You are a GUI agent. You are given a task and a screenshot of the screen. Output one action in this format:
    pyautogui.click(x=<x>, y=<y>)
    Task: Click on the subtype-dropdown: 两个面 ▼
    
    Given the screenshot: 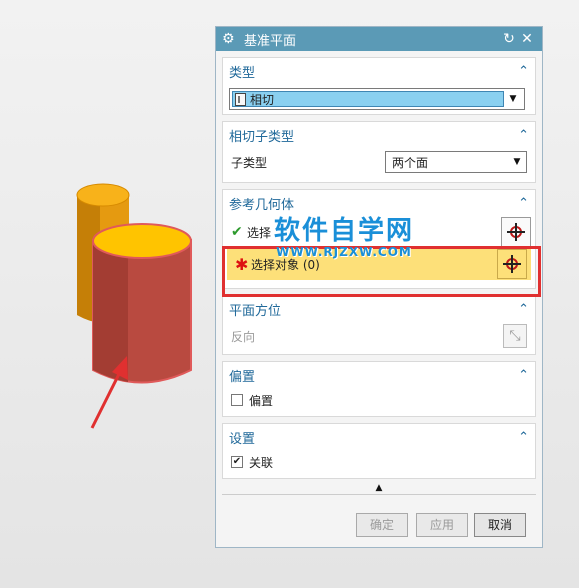 What is the action you would take?
    pyautogui.click(x=456, y=162)
    